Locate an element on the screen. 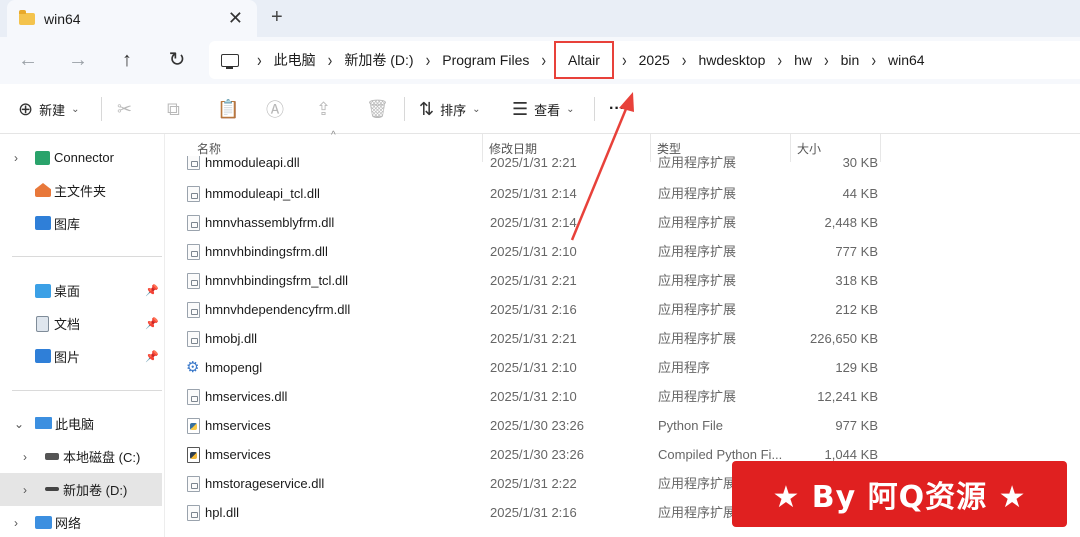 This screenshot has width=1080, height=537. breadcrumb-bin: bin is located at coordinates (850, 60).